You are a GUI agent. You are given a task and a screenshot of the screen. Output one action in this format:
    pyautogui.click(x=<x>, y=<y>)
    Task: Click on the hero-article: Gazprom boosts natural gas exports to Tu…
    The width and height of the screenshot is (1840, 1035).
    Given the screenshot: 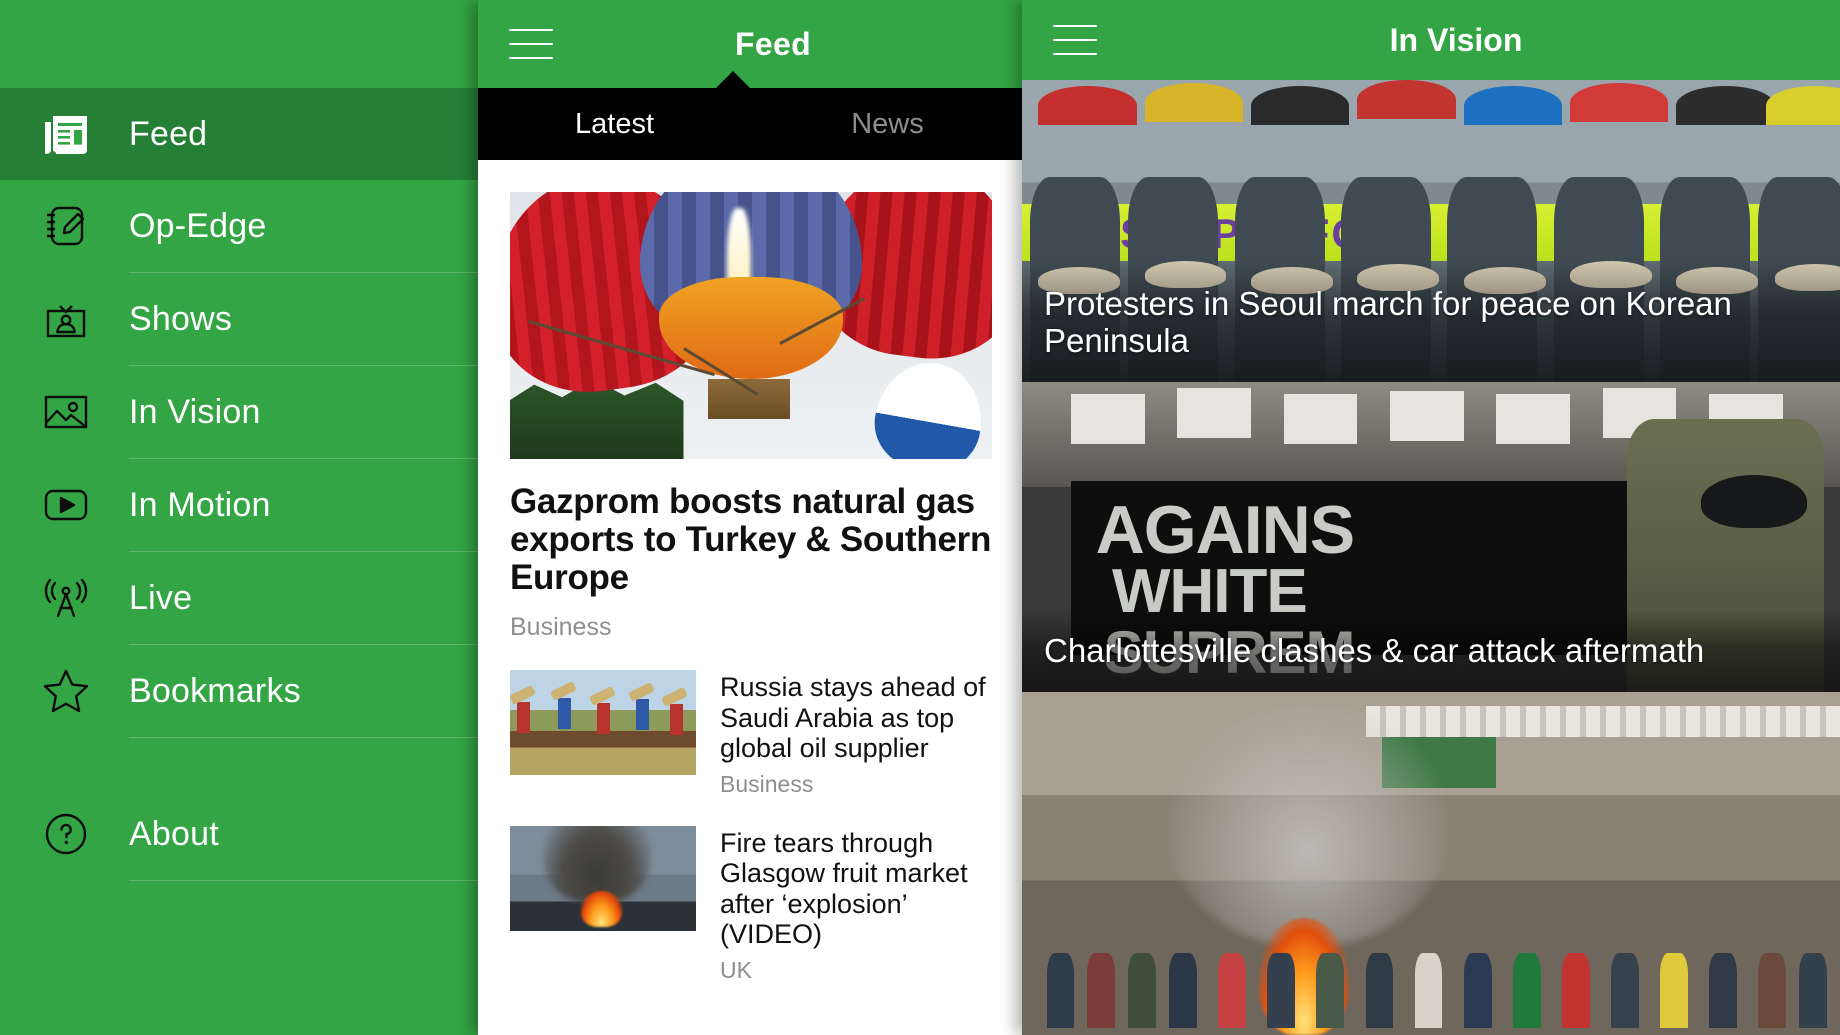 What is the action you would take?
    pyautogui.click(x=751, y=401)
    